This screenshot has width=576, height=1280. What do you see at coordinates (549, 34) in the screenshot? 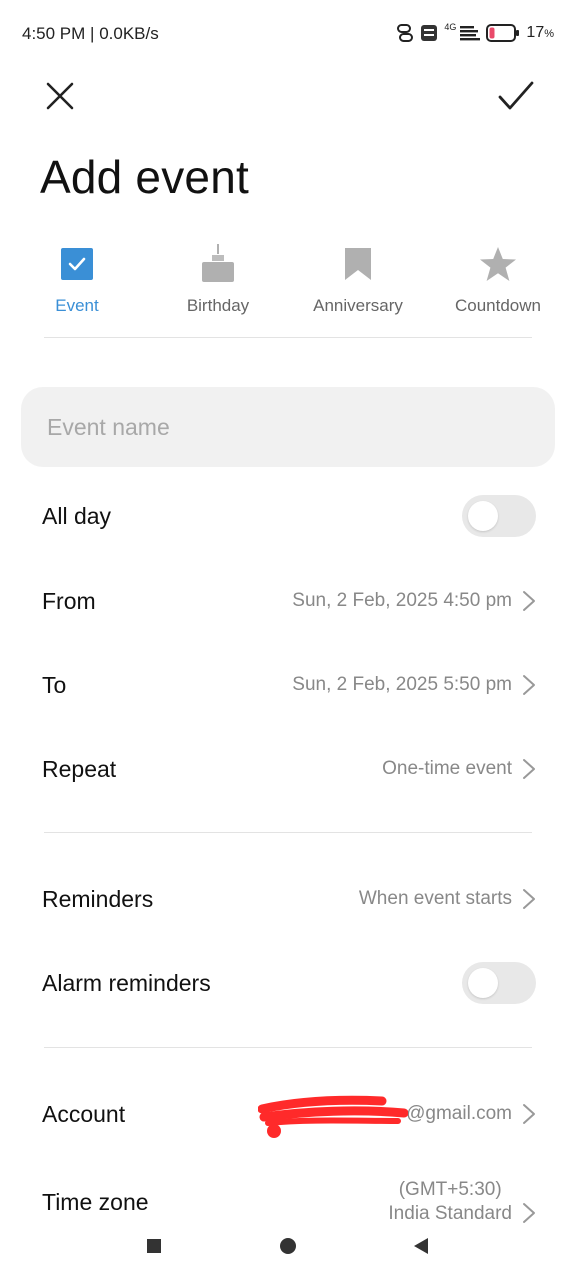
I see `battery-unit: %` at bounding box center [549, 34].